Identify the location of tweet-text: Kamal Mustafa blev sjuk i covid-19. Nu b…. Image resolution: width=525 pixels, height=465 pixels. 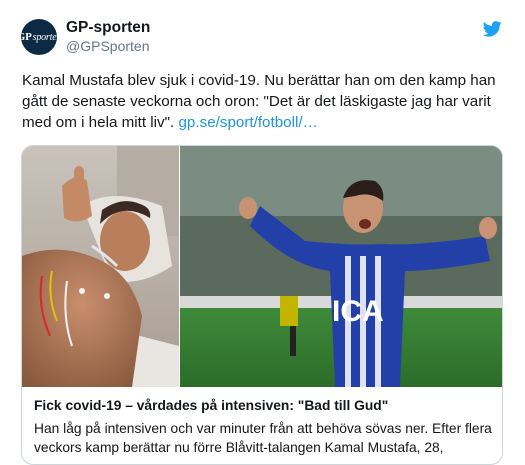
(264, 101).